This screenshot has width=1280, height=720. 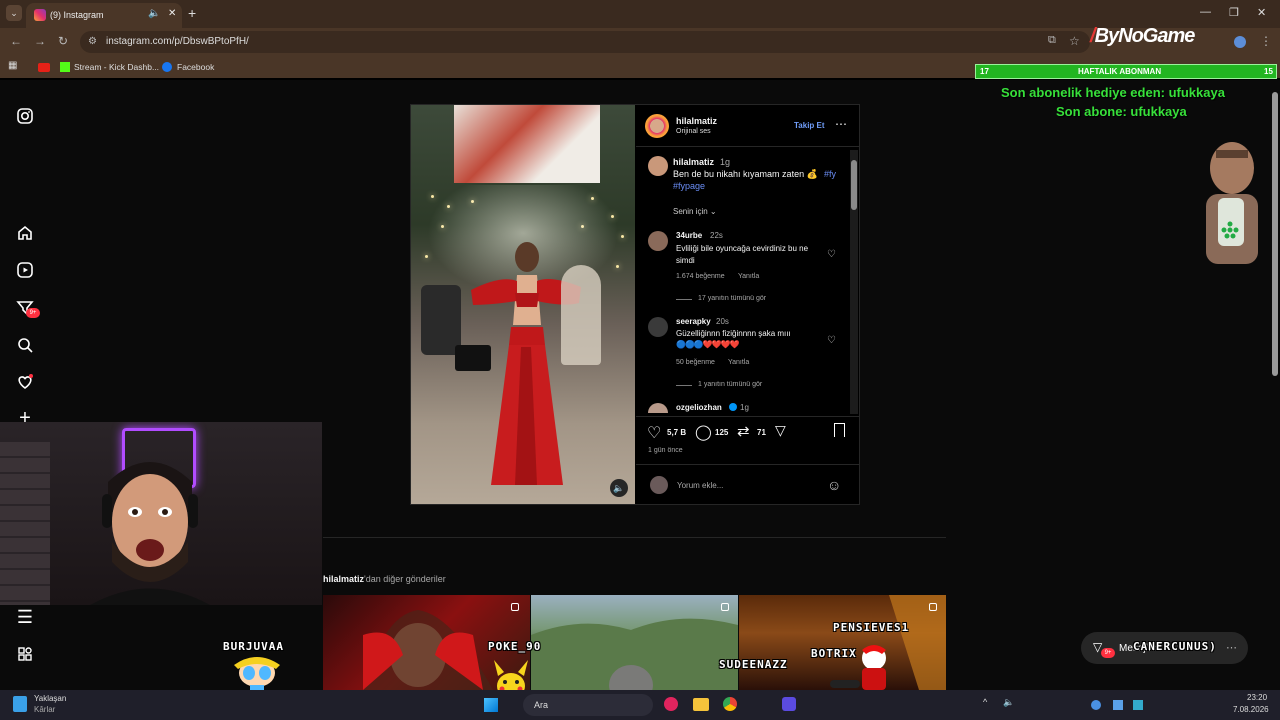 I want to click on mute-toggle-button: 🔈, so click(x=619, y=488).